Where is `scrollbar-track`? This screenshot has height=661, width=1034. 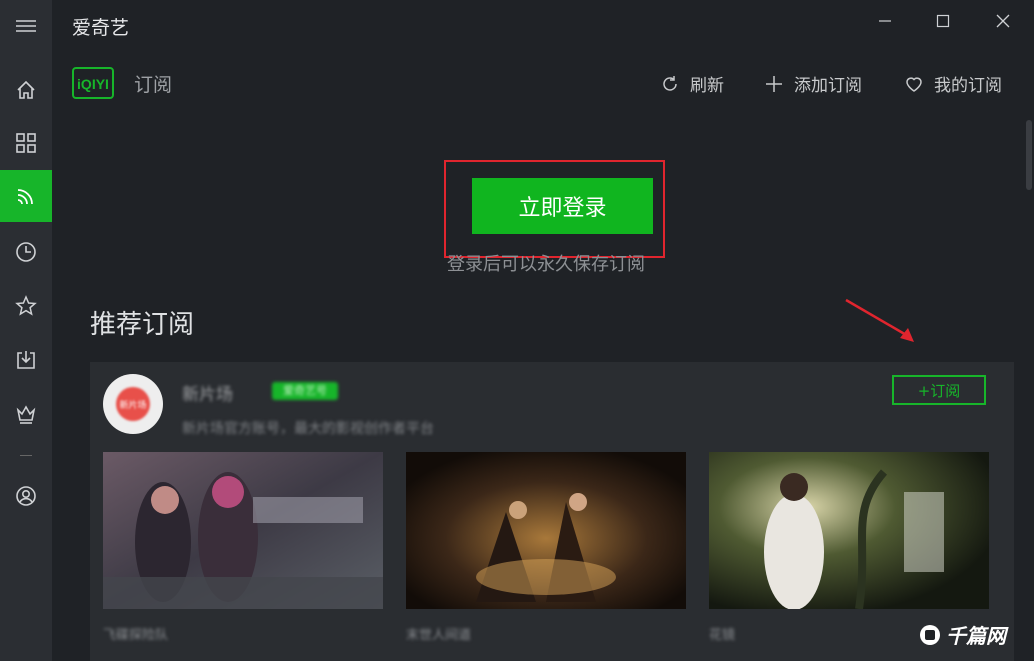
scrollbar-track is located at coordinates (1028, 386).